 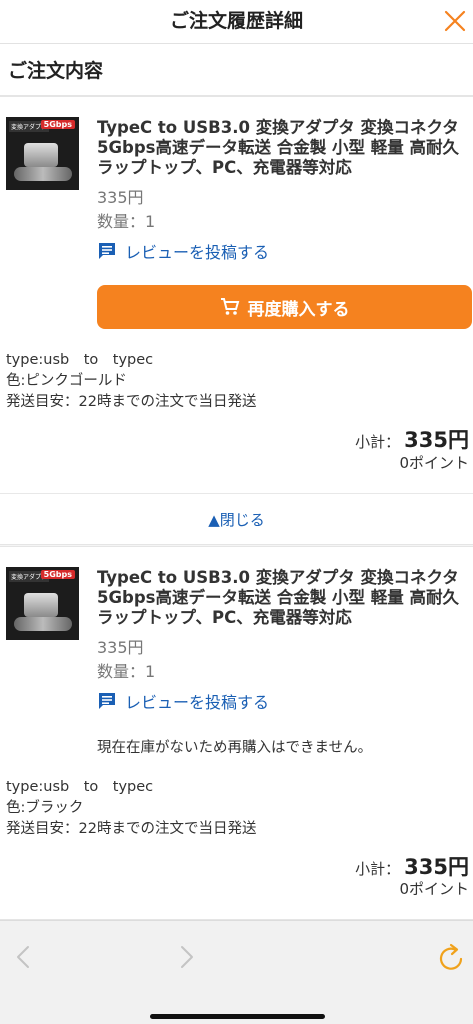 What do you see at coordinates (236, 519) in the screenshot?
I see `collapse-toggle: ▲閉じる` at bounding box center [236, 519].